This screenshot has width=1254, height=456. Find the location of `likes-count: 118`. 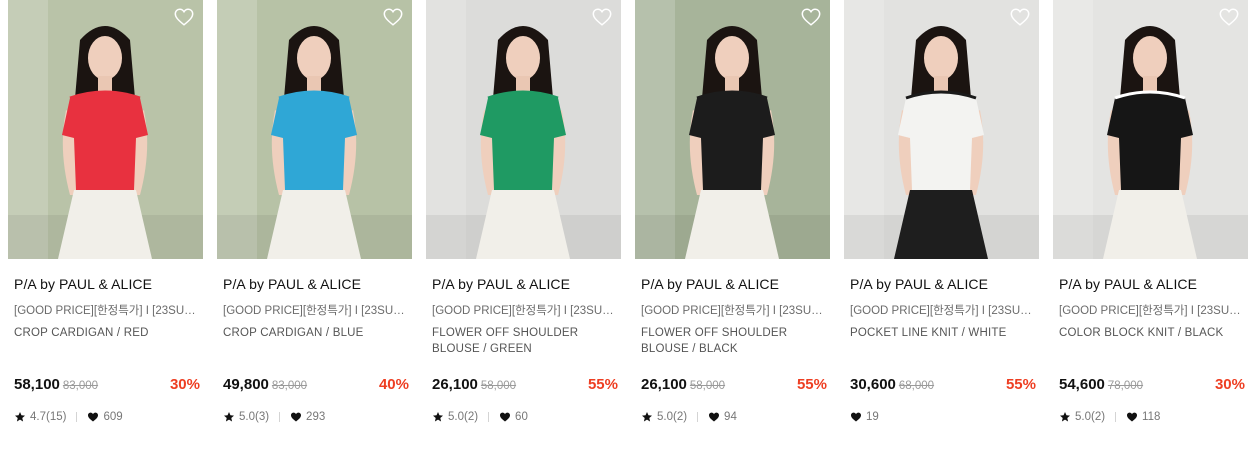

likes-count: 118 is located at coordinates (1151, 417).